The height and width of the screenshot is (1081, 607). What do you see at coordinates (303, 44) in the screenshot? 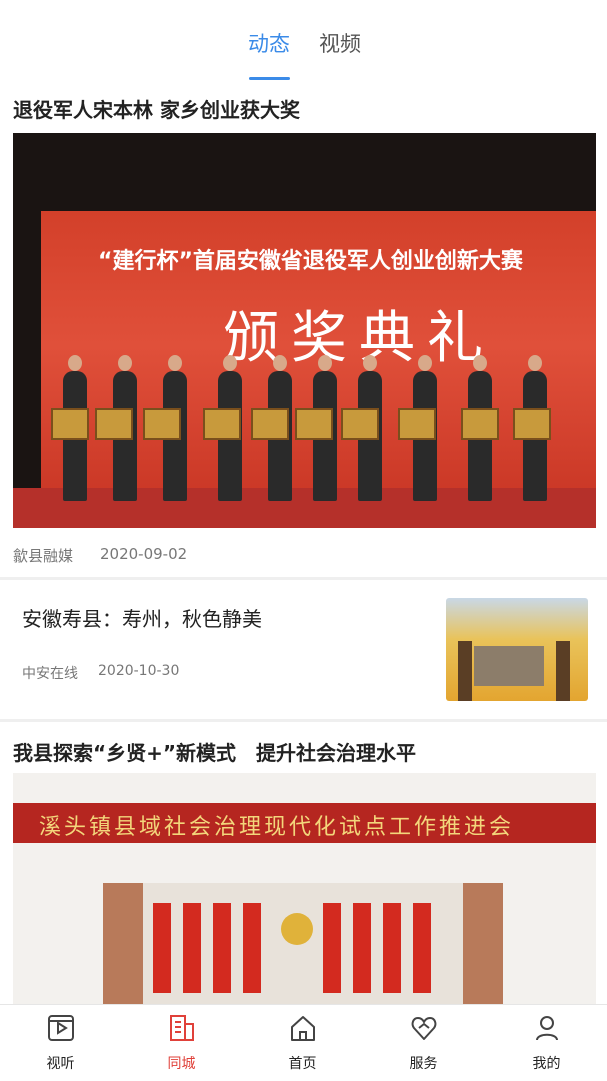
I see `top-tabs: 动态 视频` at bounding box center [303, 44].